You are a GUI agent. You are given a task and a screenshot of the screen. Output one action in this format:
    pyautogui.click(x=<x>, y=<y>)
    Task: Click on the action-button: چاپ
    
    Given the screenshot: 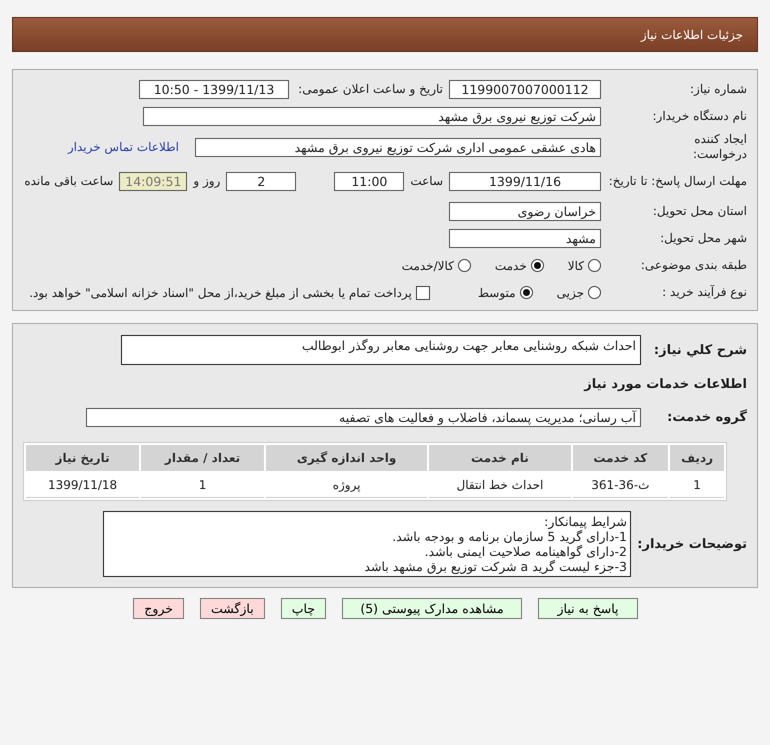 What is the action you would take?
    pyautogui.click(x=303, y=608)
    